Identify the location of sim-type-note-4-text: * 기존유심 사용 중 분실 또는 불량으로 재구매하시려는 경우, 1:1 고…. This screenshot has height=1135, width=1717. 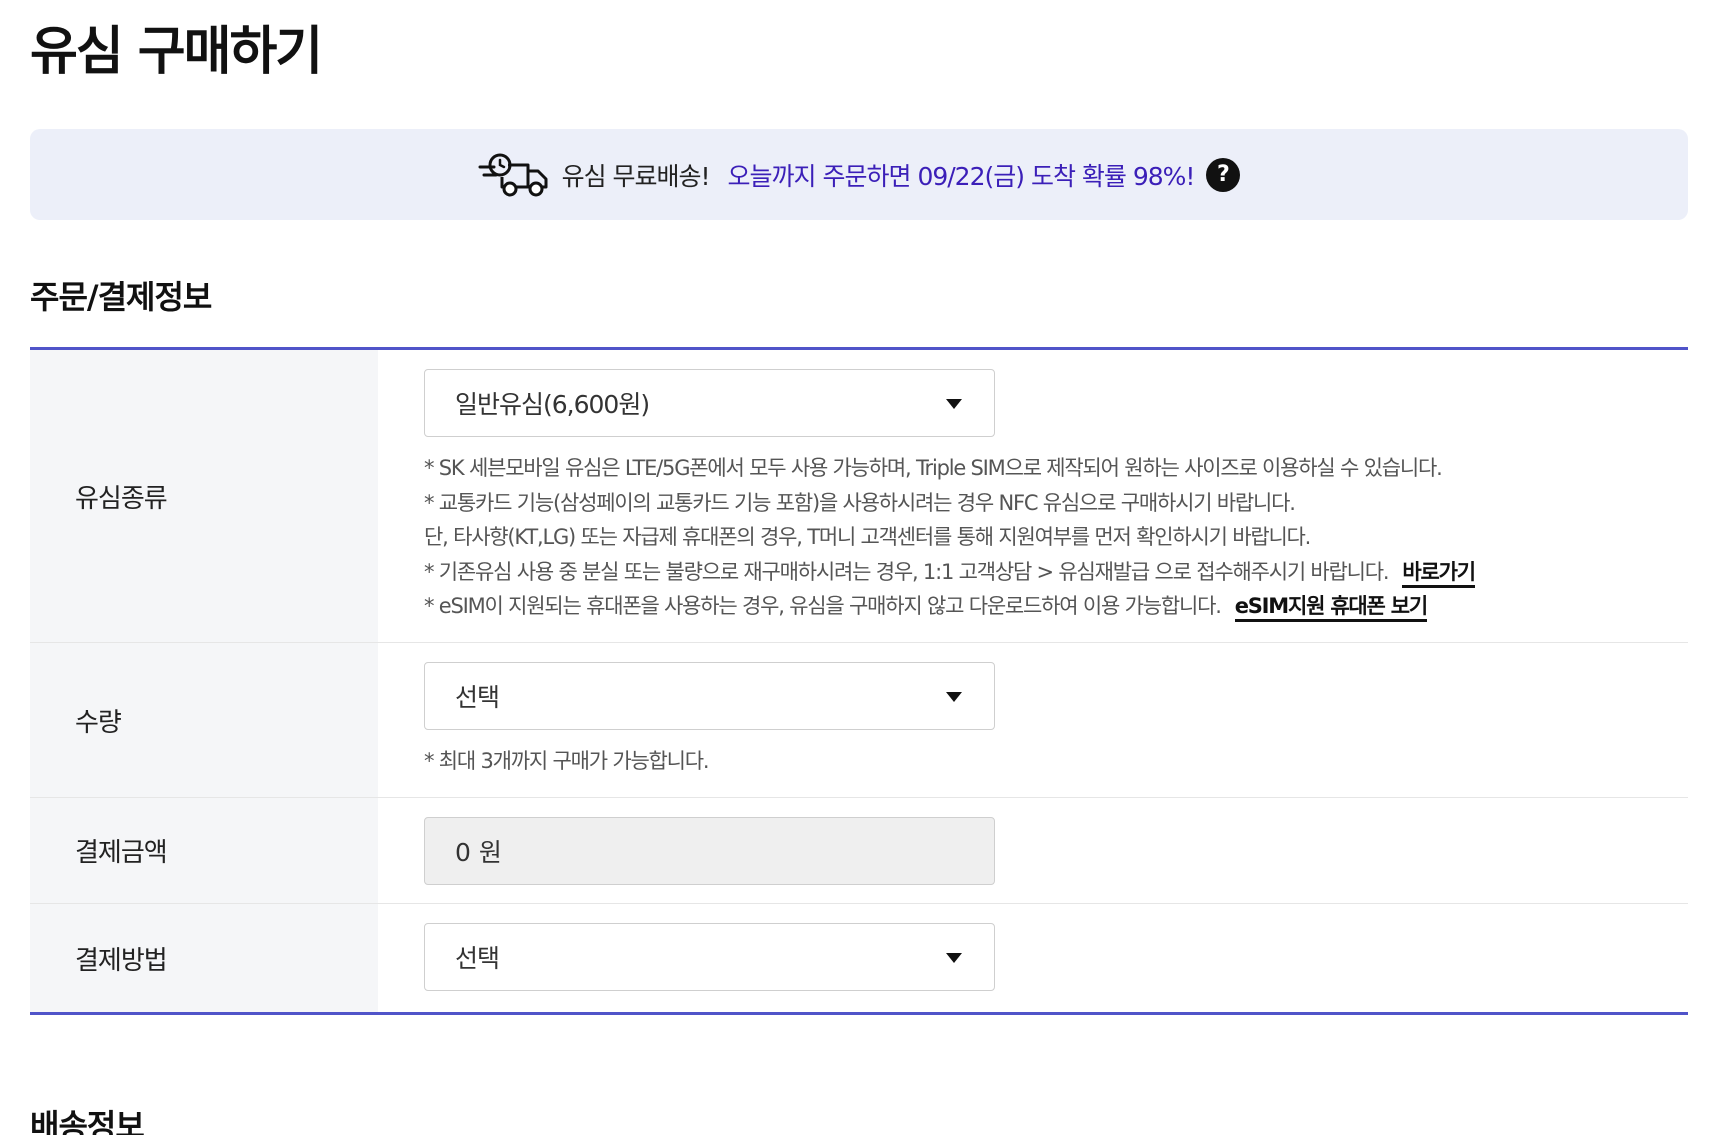
(907, 571).